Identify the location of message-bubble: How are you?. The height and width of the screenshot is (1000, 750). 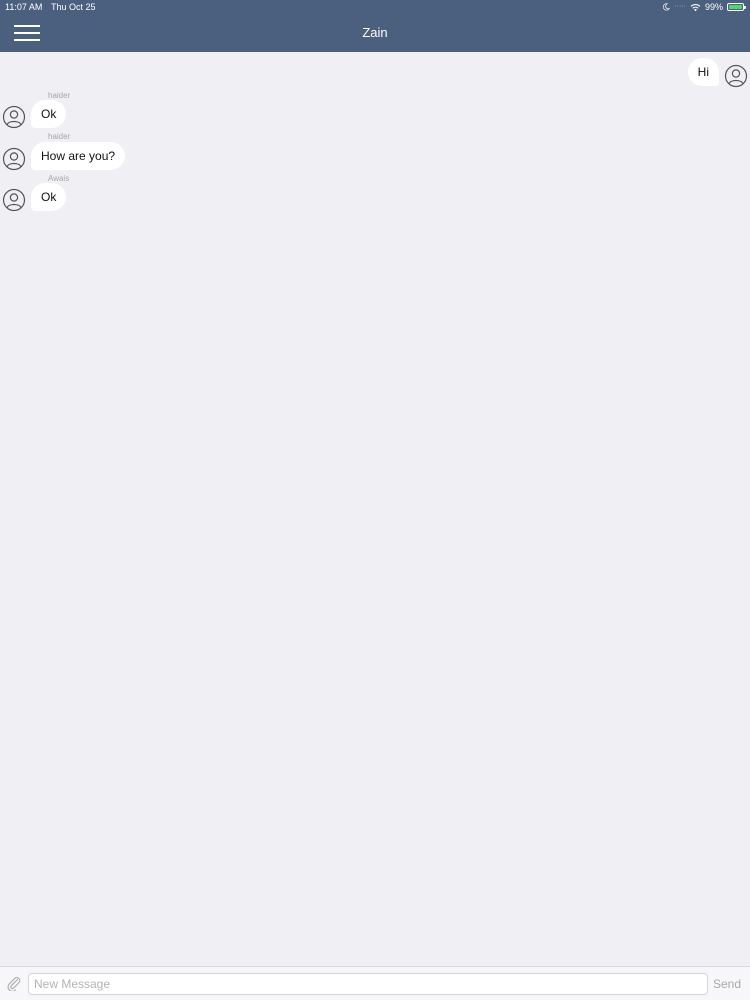
(78, 156).